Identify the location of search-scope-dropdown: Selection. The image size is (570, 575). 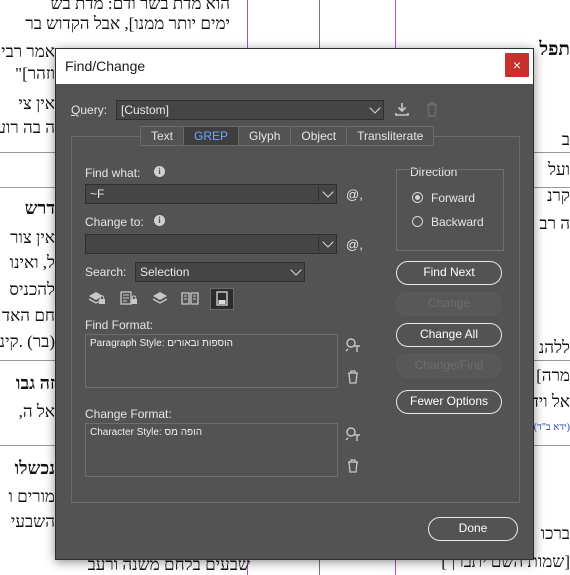
(220, 272).